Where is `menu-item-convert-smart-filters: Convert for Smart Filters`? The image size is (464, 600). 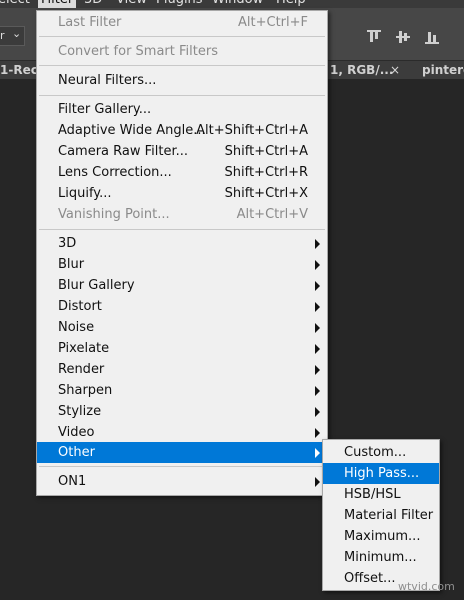 menu-item-convert-smart-filters: Convert for Smart Filters is located at coordinates (182, 51).